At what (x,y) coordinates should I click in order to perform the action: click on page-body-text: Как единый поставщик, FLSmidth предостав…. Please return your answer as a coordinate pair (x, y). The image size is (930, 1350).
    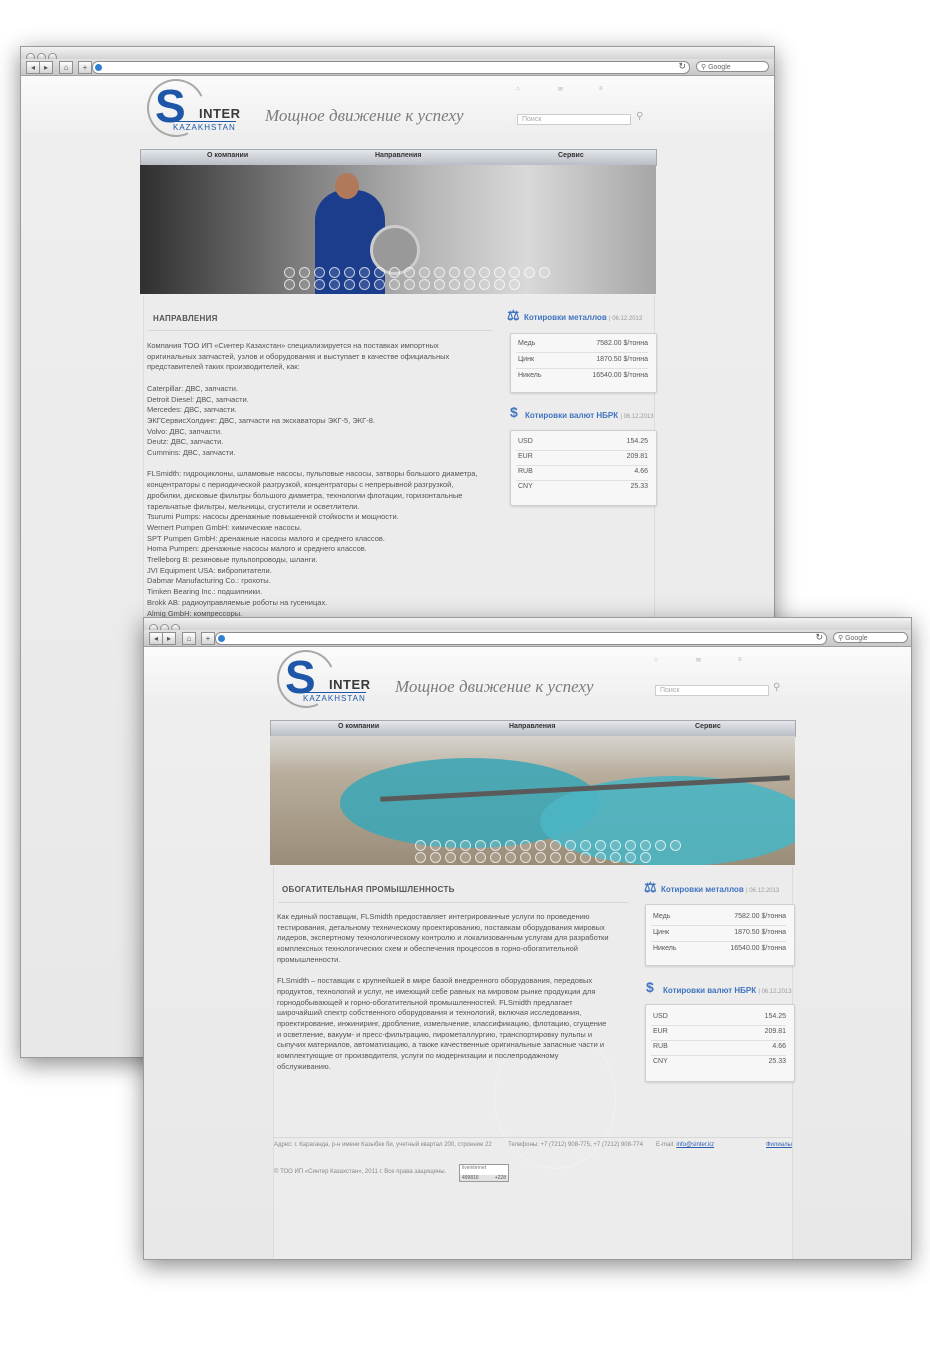
    Looking at the image, I should click on (443, 991).